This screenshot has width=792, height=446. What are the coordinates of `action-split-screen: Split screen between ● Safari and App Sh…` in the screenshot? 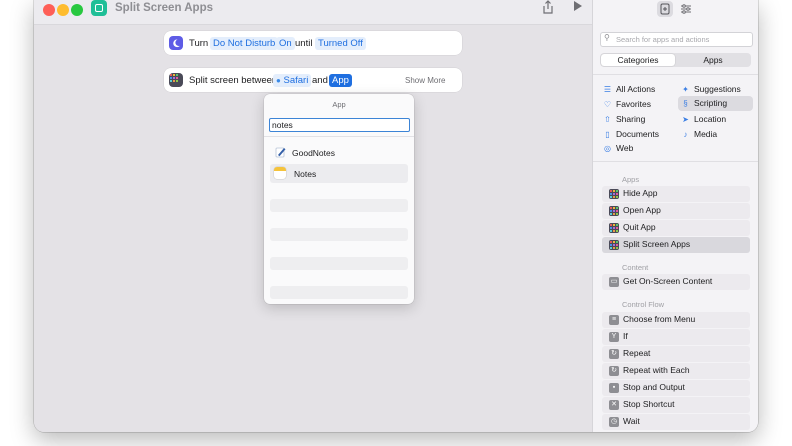 It's located at (313, 80).